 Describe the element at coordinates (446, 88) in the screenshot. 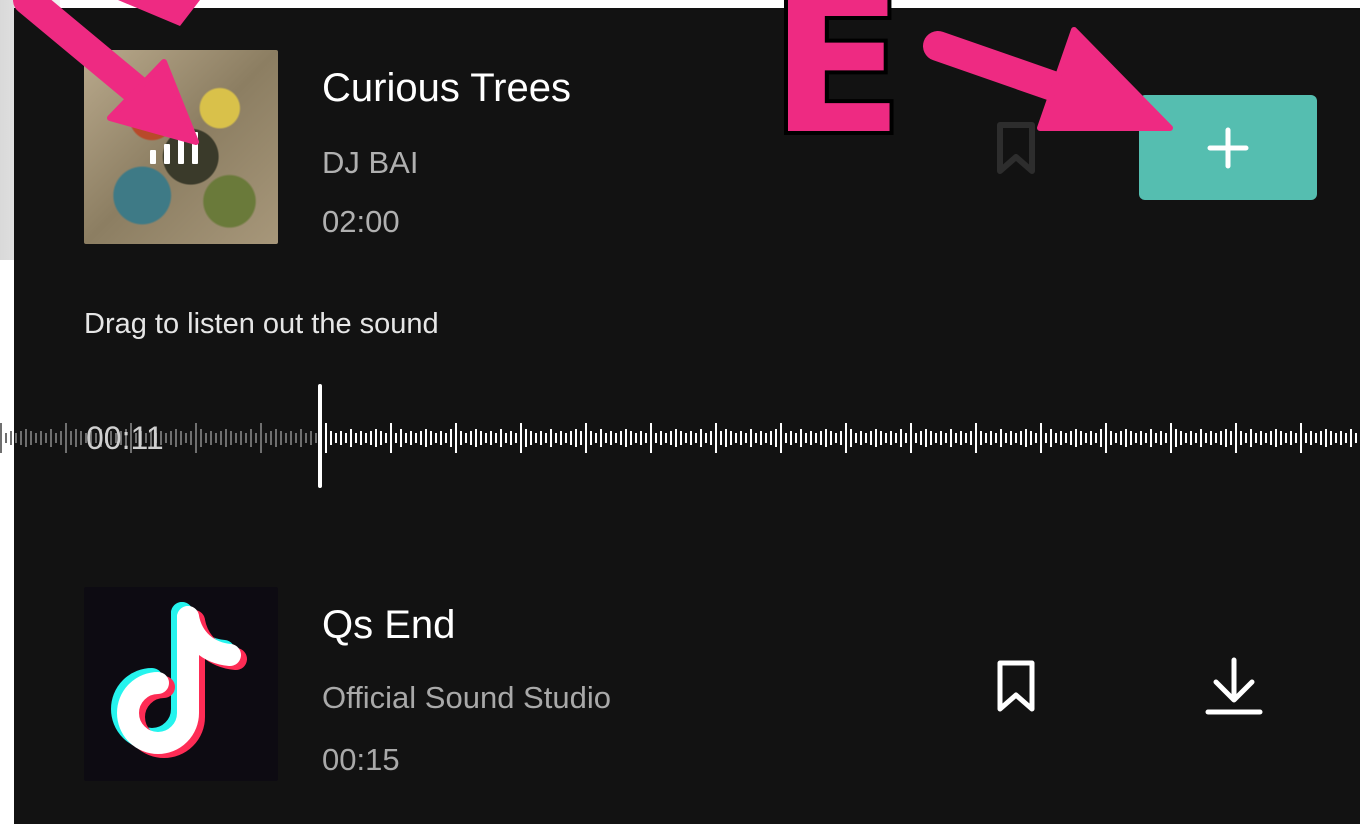

I see `track-1-title: Curious Trees` at that location.